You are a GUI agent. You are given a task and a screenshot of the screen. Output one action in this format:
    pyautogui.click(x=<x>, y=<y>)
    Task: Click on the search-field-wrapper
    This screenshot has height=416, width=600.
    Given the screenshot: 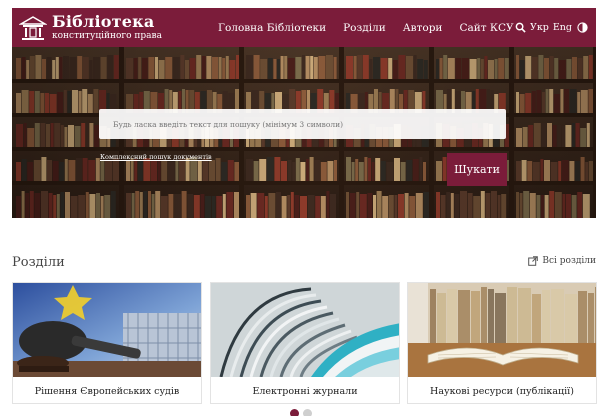 What is the action you would take?
    pyautogui.click(x=302, y=124)
    